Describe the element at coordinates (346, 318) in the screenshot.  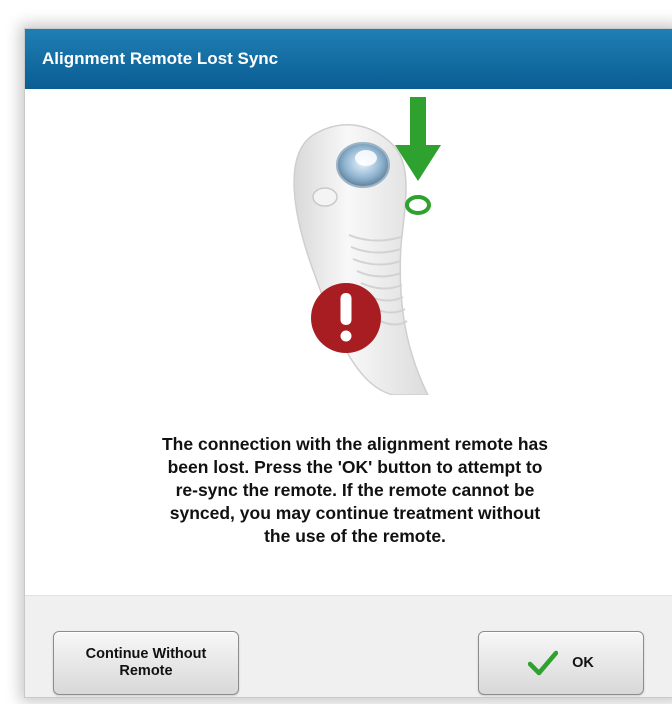
I see `red-warning-exclamation-icon` at that location.